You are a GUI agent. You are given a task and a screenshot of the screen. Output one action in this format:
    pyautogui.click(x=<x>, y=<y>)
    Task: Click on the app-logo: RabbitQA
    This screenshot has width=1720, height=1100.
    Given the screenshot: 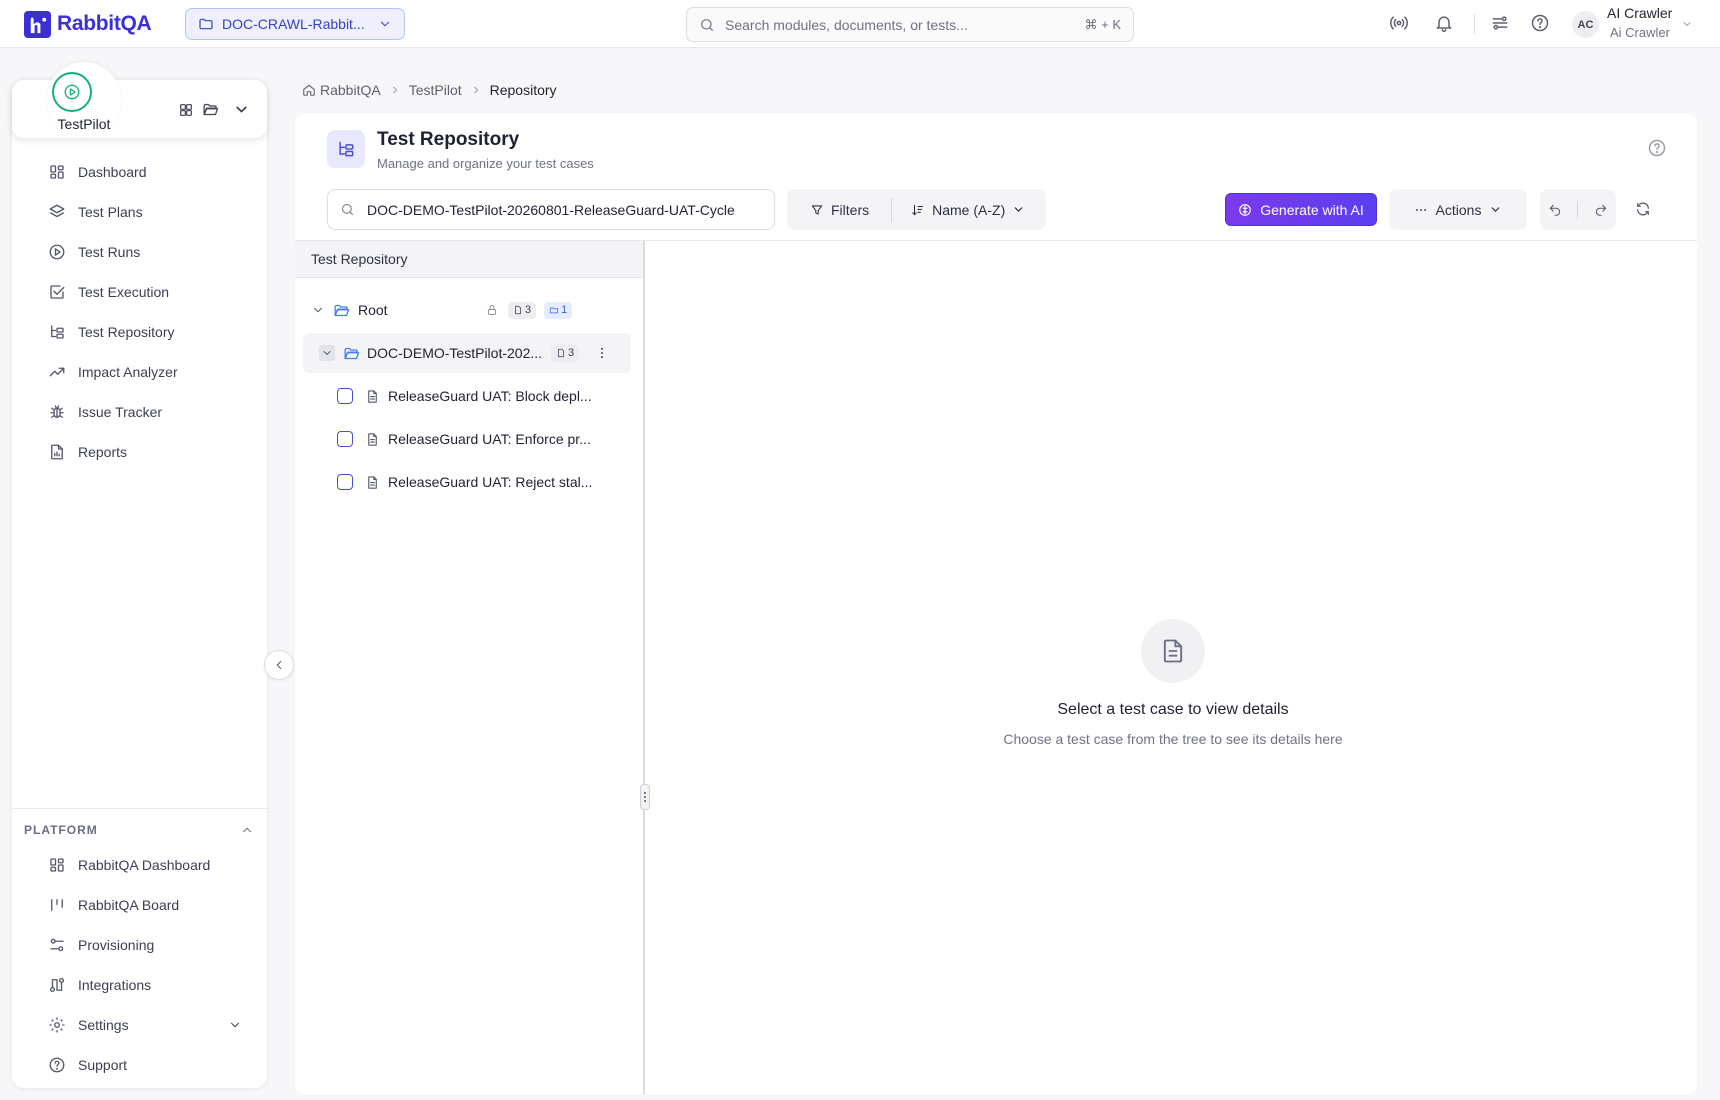 What is the action you would take?
    pyautogui.click(x=88, y=24)
    